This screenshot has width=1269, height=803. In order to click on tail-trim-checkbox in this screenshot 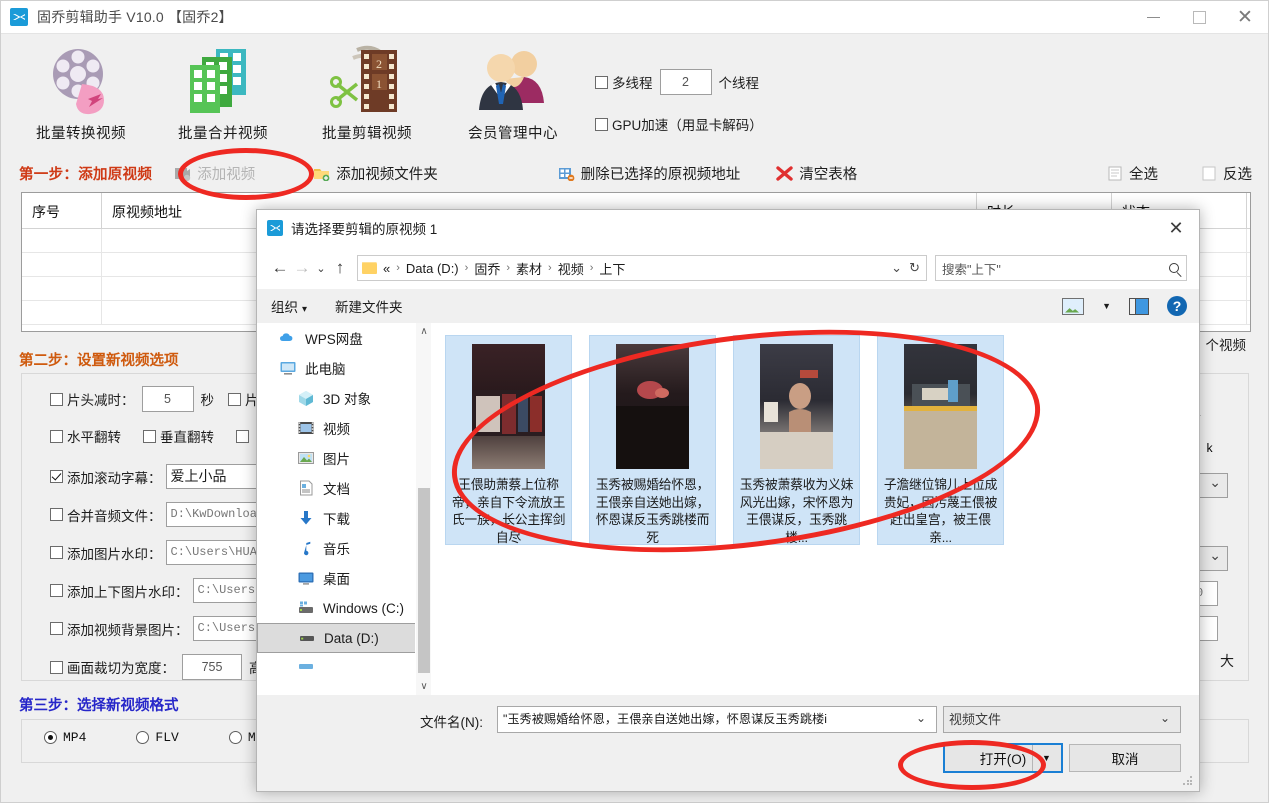, I will do `click(234, 399)`.